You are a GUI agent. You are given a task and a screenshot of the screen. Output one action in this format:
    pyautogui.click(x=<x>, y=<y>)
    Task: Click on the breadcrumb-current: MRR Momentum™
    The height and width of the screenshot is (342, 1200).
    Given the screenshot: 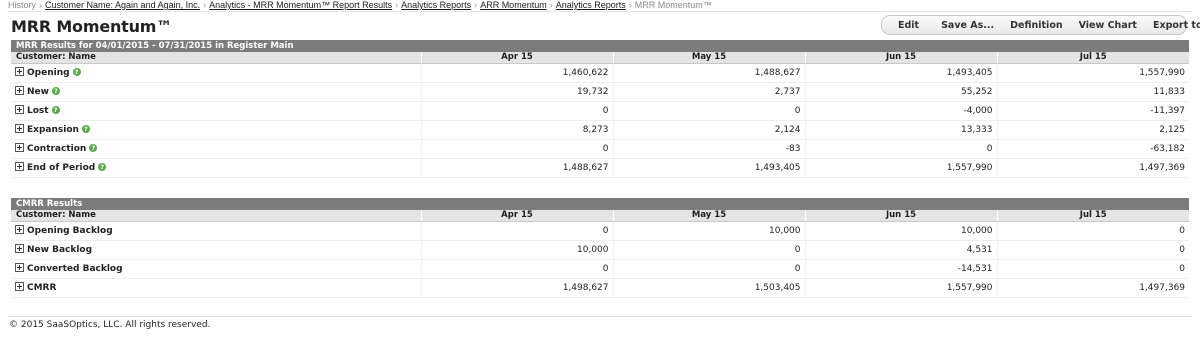 What is the action you would take?
    pyautogui.click(x=673, y=5)
    